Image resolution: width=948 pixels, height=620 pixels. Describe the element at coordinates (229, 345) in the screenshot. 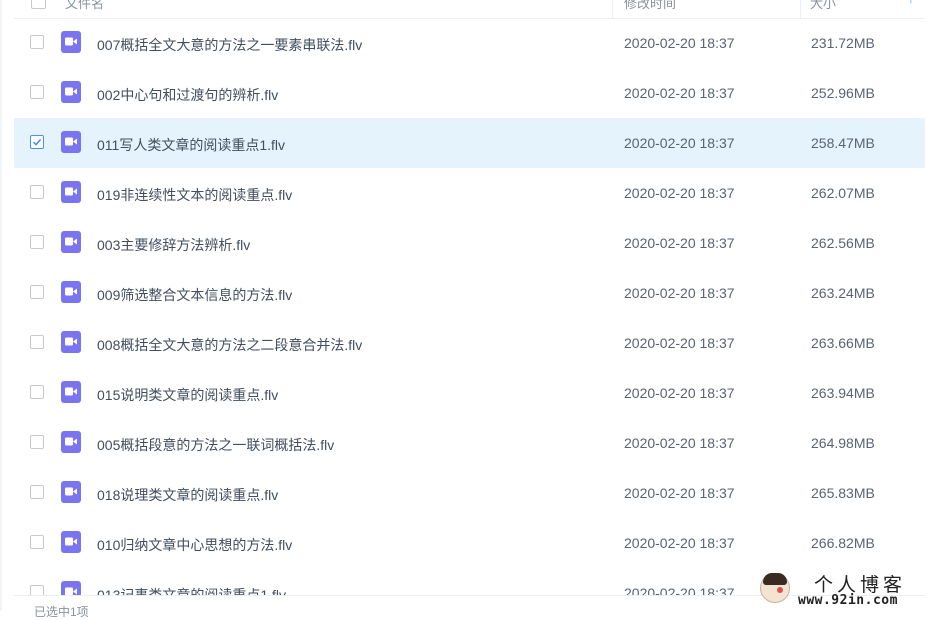

I see `file-name: 008概括全文大意的方法之二段意合并法.flv` at that location.